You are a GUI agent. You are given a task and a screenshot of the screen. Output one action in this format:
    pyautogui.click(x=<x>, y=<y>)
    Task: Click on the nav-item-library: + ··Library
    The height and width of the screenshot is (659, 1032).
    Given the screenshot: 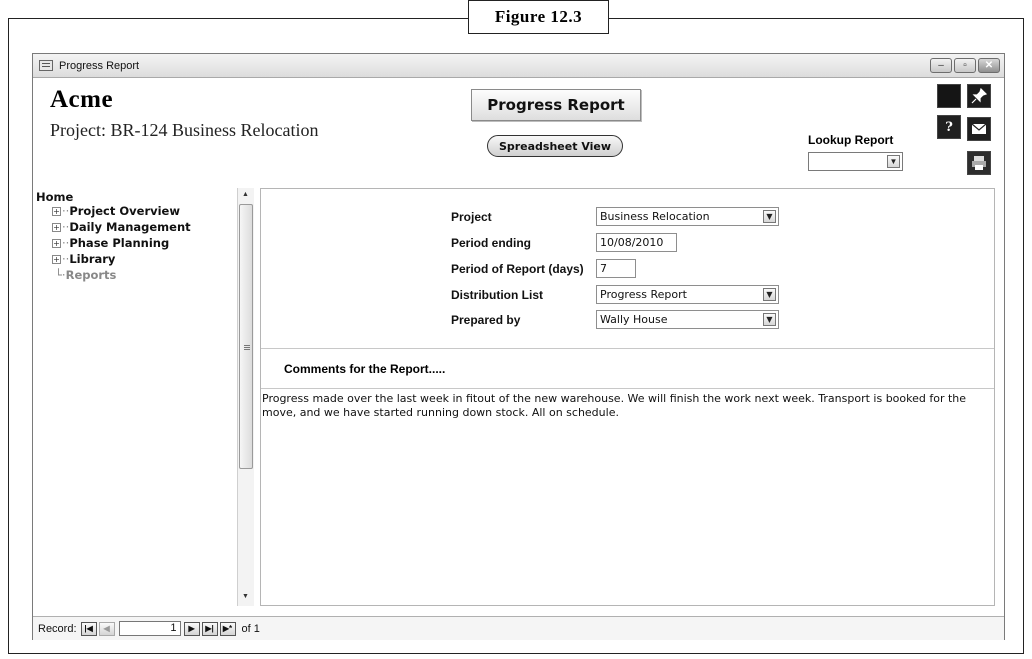 What is the action you would take?
    pyautogui.click(x=83, y=259)
    